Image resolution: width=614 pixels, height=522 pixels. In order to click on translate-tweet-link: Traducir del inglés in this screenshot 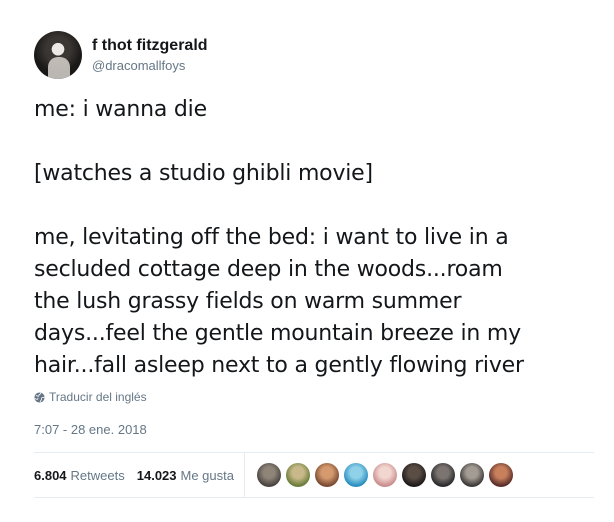, I will do `click(90, 397)`.